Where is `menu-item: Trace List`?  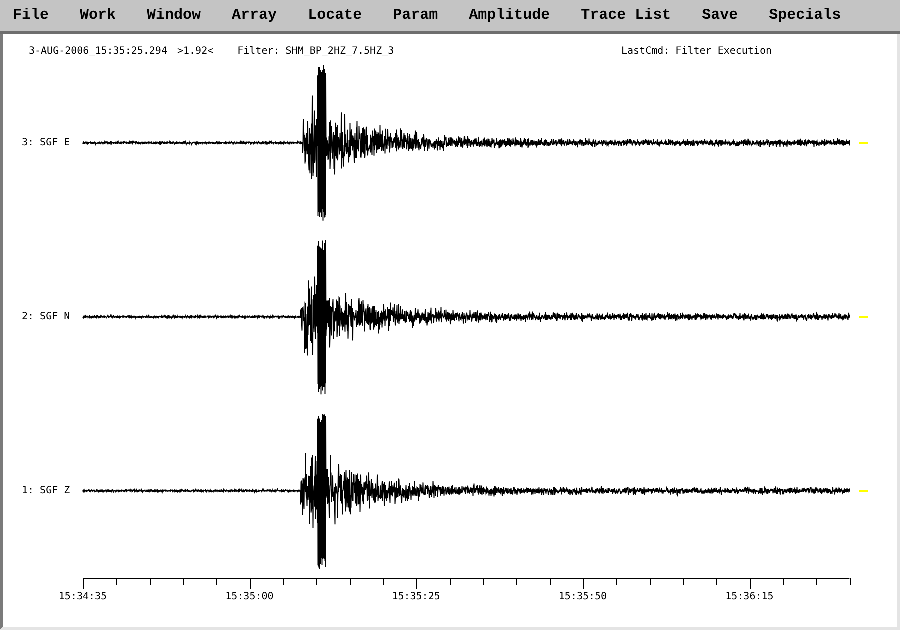
menu-item: Trace List is located at coordinates (626, 15).